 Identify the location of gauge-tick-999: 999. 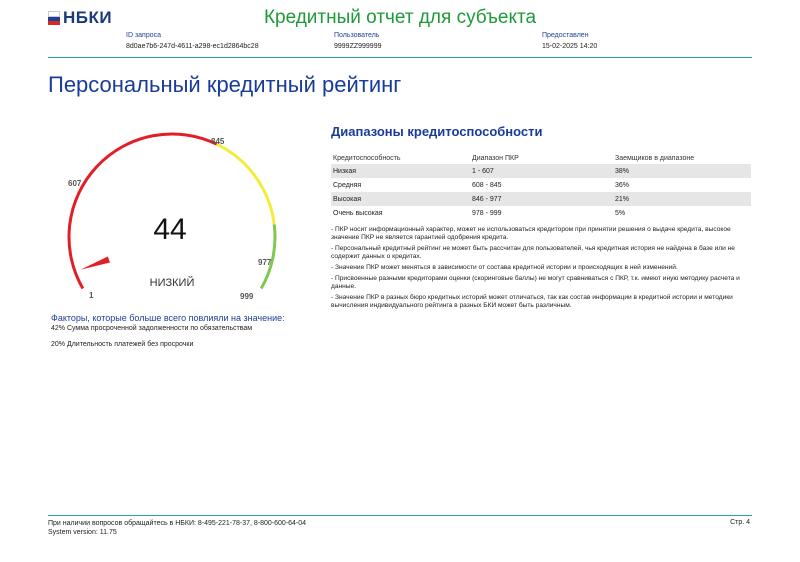
(247, 296).